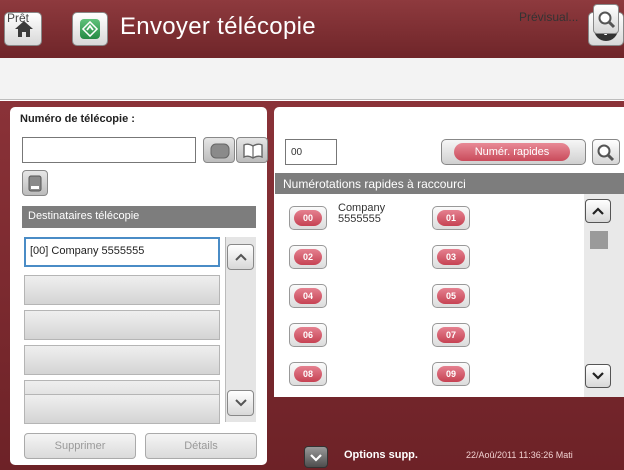 The image size is (624, 470). What do you see at coordinates (381, 455) in the screenshot?
I see `more-options-label: Options supp.` at bounding box center [381, 455].